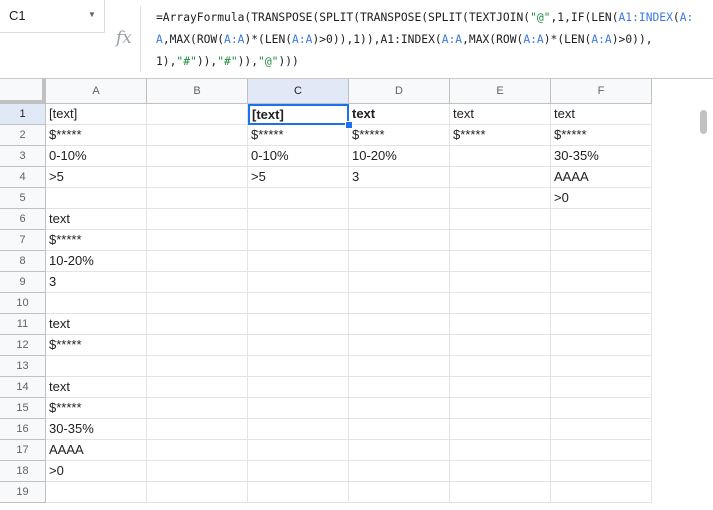 The image size is (713, 510). What do you see at coordinates (197, 471) in the screenshot?
I see `cell-b18` at bounding box center [197, 471].